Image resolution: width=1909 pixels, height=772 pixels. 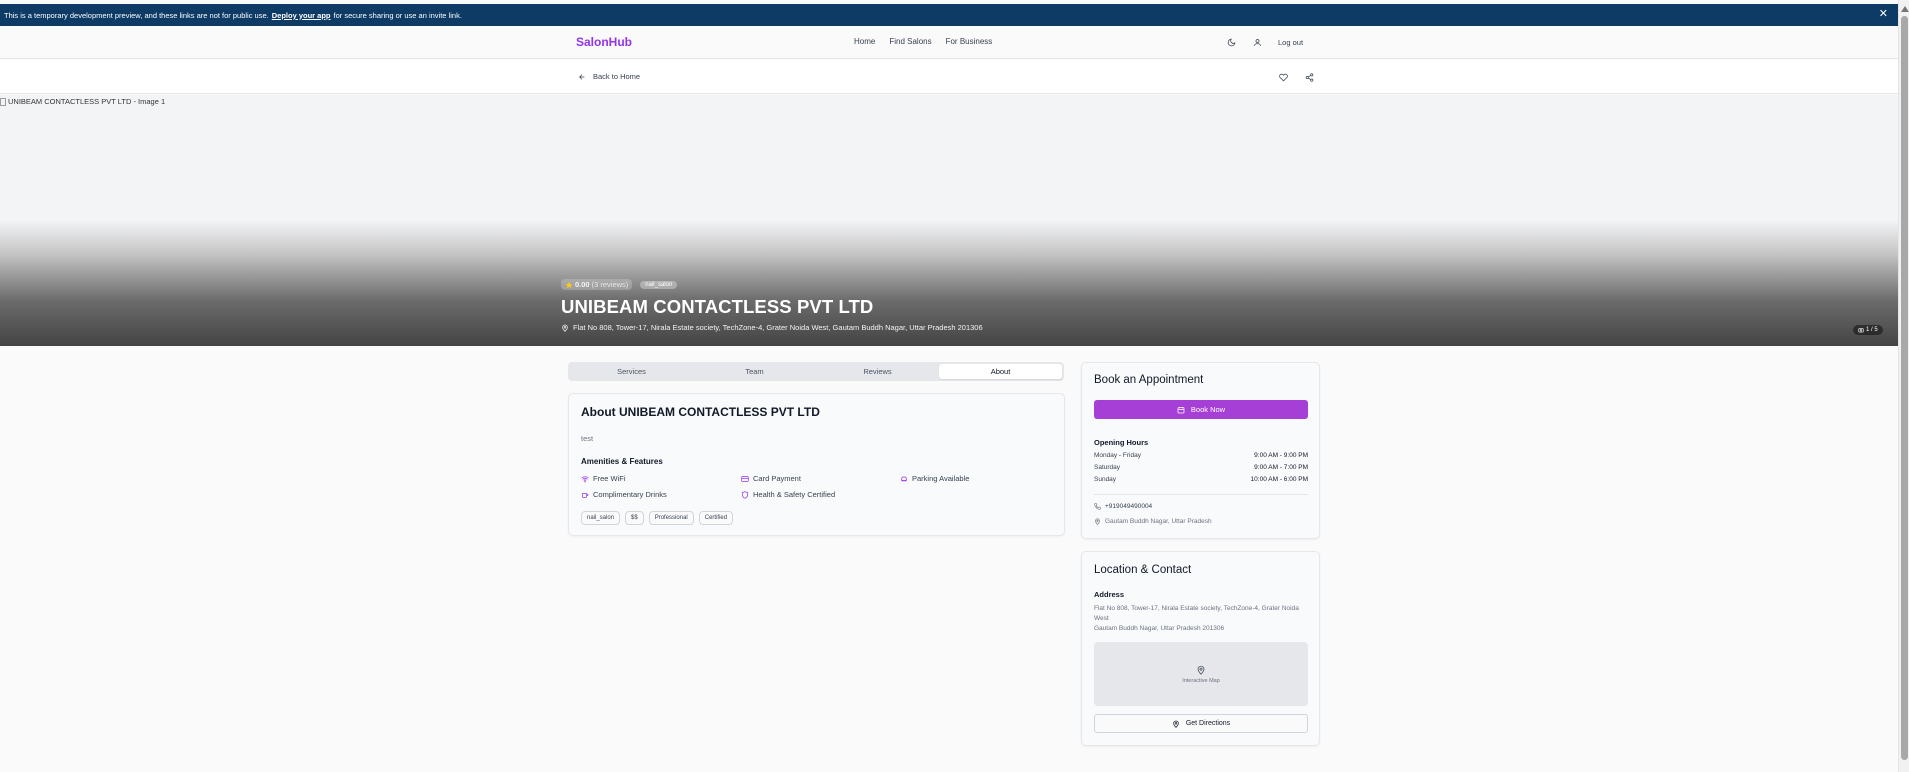 What do you see at coordinates (622, 461) in the screenshot?
I see `amenities-title: Amenities & Features` at bounding box center [622, 461].